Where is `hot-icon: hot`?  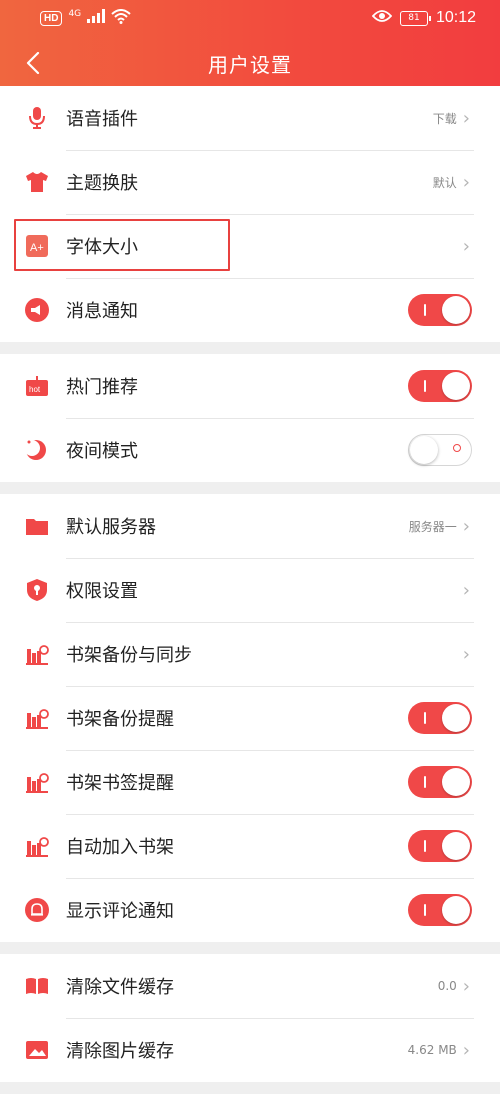
hot-icon: hot is located at coordinates (37, 386).